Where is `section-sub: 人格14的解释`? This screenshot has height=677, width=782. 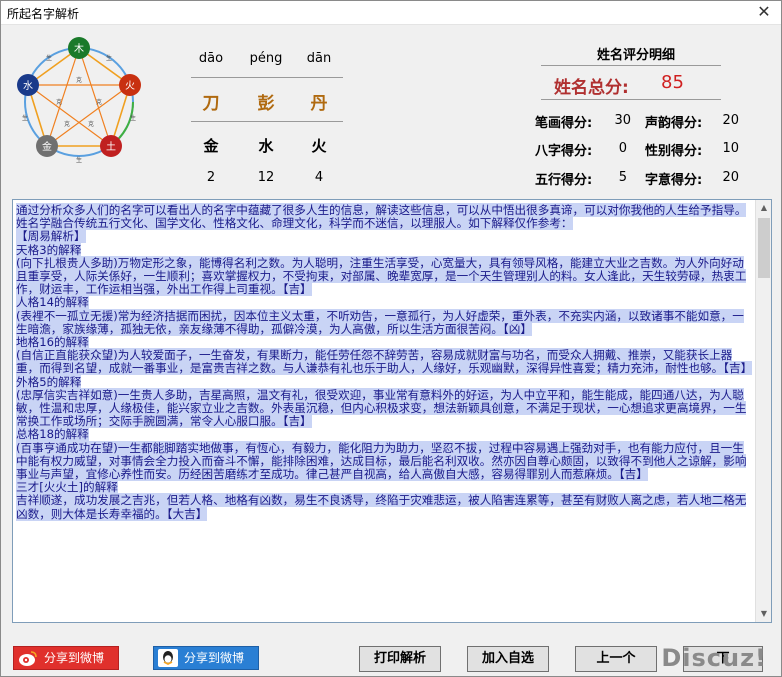
section-sub: 人格14的解释 is located at coordinates (52, 302).